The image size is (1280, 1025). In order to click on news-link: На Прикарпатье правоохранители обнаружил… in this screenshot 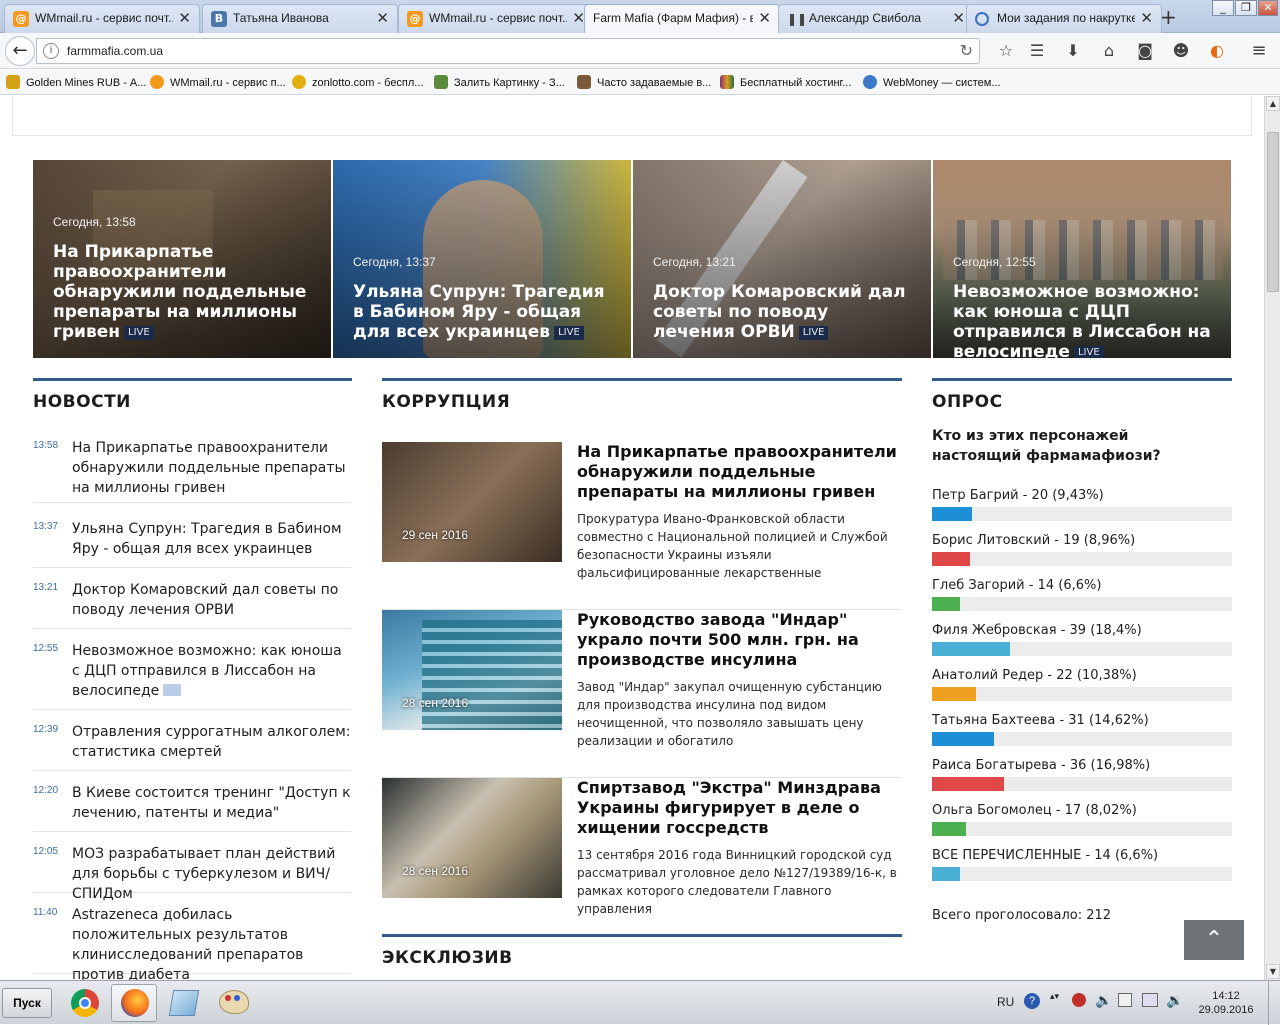, I will do `click(212, 468)`.